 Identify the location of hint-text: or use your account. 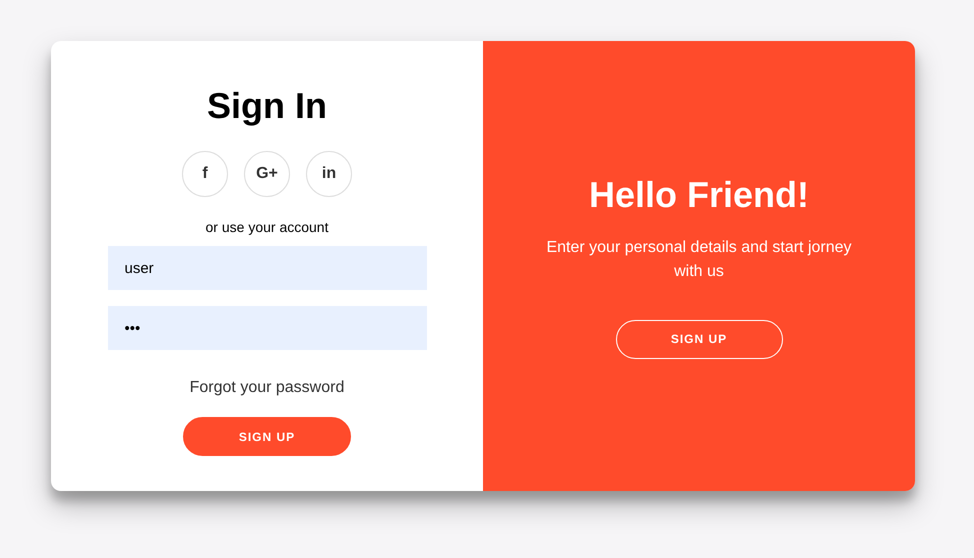
(267, 227).